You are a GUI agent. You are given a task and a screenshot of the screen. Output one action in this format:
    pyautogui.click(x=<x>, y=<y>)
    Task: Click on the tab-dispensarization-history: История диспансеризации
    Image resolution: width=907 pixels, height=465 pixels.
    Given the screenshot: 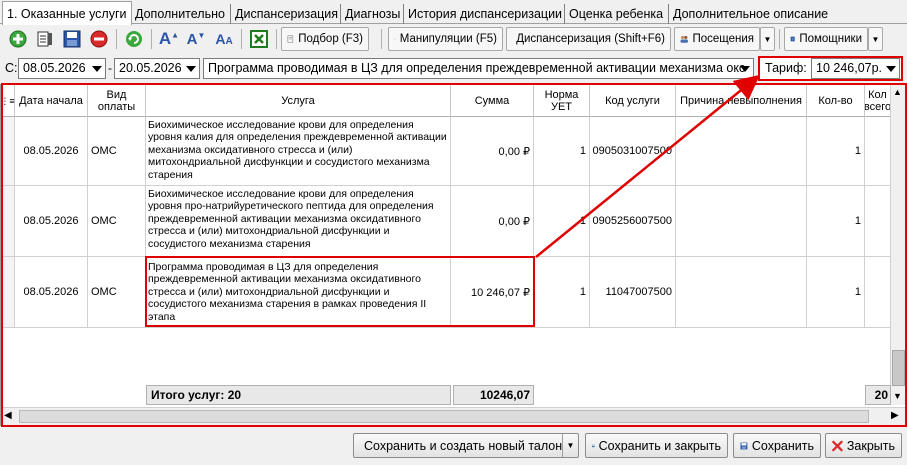 What is the action you would take?
    pyautogui.click(x=484, y=14)
    